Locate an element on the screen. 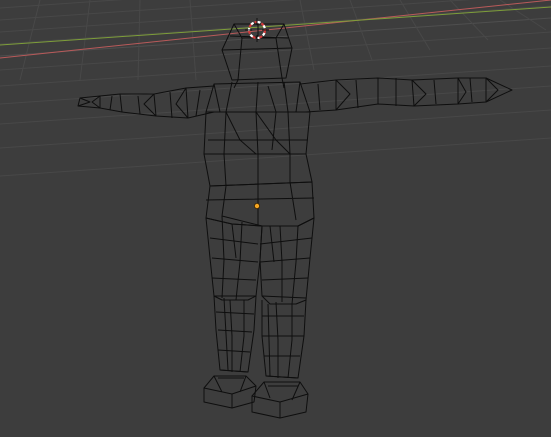 This screenshot has width=551, height=437. x-axis-line is located at coordinates (275, 29).